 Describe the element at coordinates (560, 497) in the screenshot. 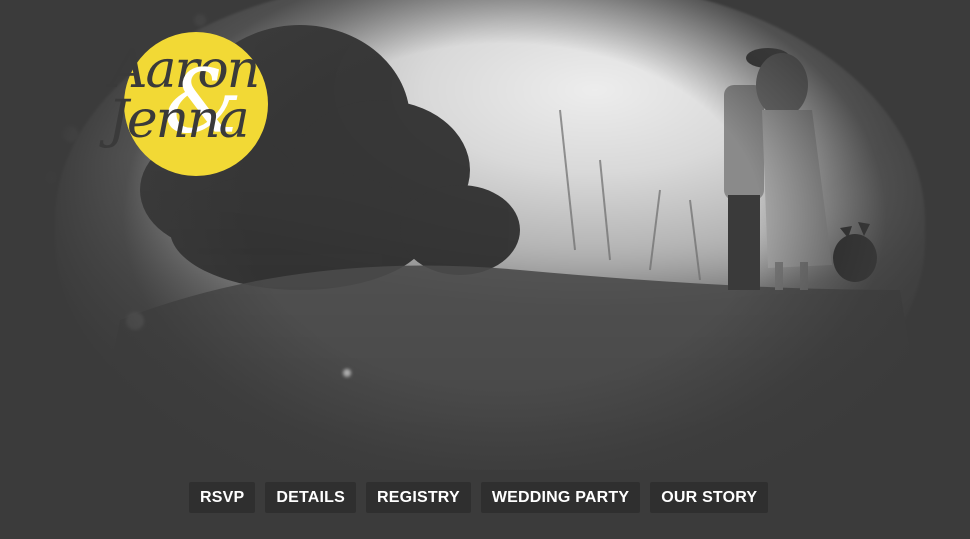

I see `nav-wedding-party: WEDDING PARTY` at that location.